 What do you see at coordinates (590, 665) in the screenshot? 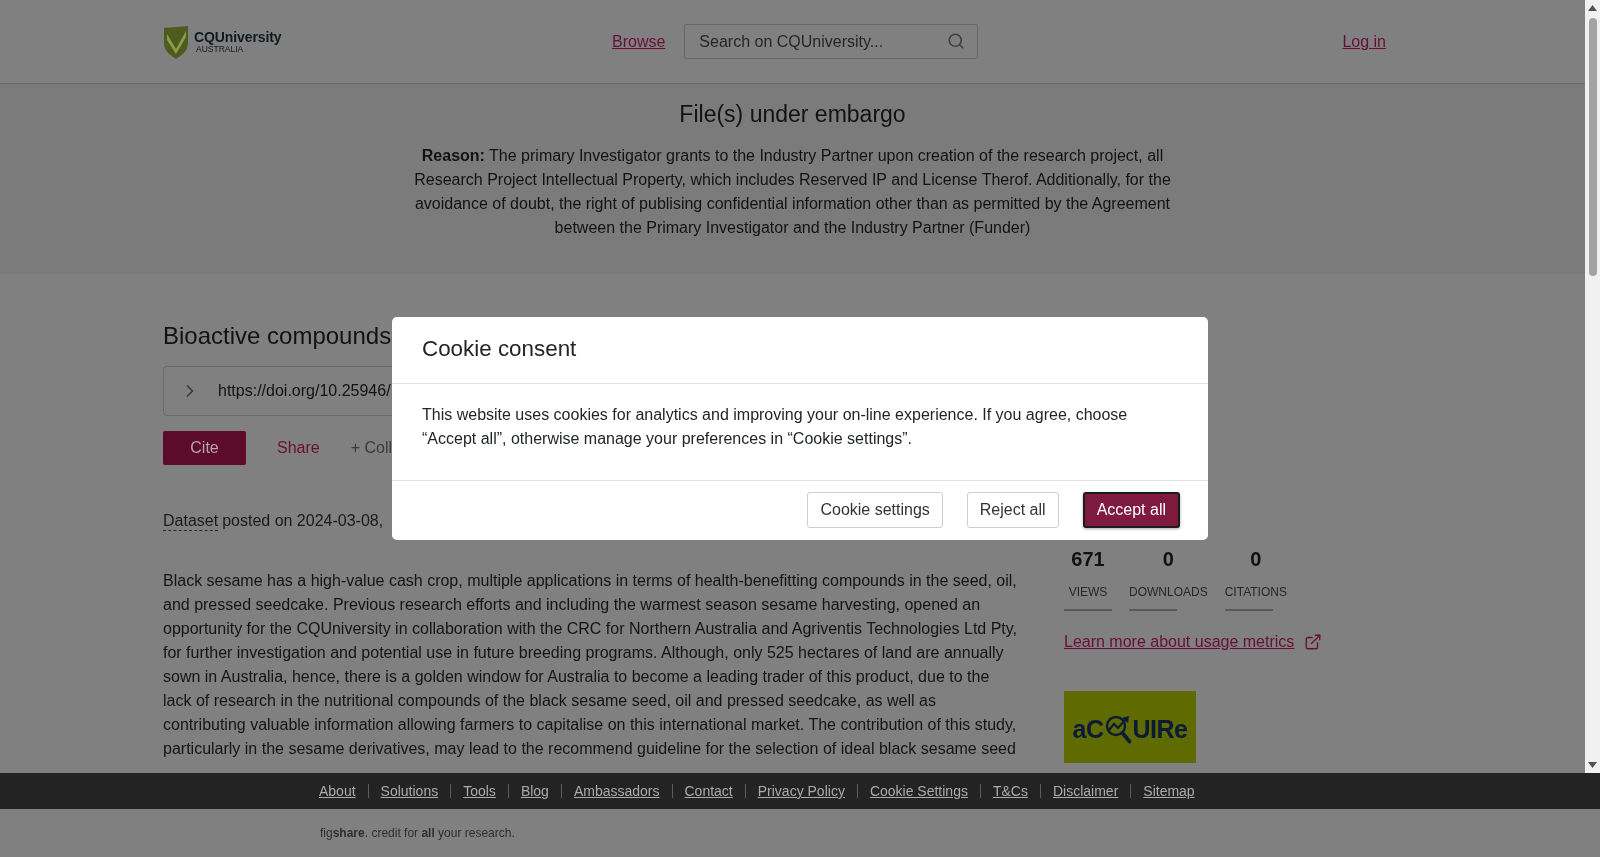
I see `description-text: Black sesame has a high-value cash crop, multiple applications in terms of health-benefitting compounds in the seed, oil, and pressed seedcake. Previous research efforts and including the warmest season sesame harvesting, opened an opportunity for the CQUniversity in collaboration with the CRC for Northern Australia and Agriventis Technologies Ltd Pty, for further investigation and potential use in future breeding programs. Although, only 525 hectares of land are annually sown in Australia, hence, there is a golden window for Australia to become a leading trader of this product, due to the lack of research in the nutritional compounds of the black sesame seed, oil and pressed seedcake, as well as contributing valuable information allowing farmers to capitalise on this international market. The contribution of this study, particularly in the sesame derivatives, may lead to the recommend guideline for the selection of ideal black sesame seed` at bounding box center [590, 665].